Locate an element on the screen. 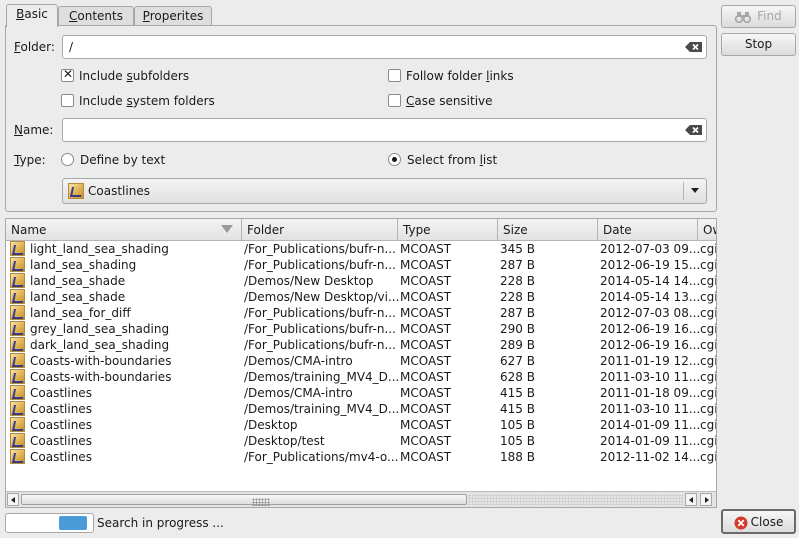 The width and height of the screenshot is (799, 538). table-cell: grey_land_sea_shading is located at coordinates (100, 329).